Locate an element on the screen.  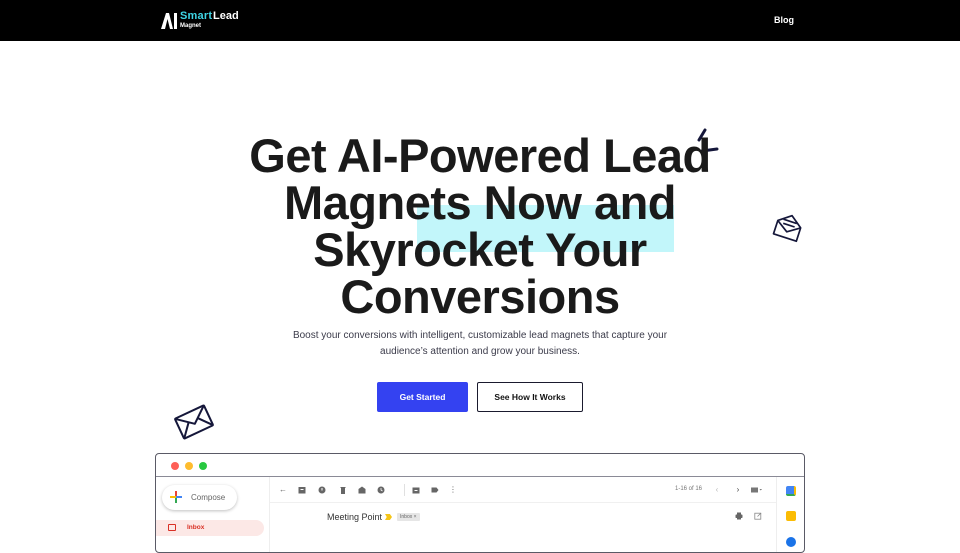
more-vert-icon: ⋮ is located at coordinates (453, 490).